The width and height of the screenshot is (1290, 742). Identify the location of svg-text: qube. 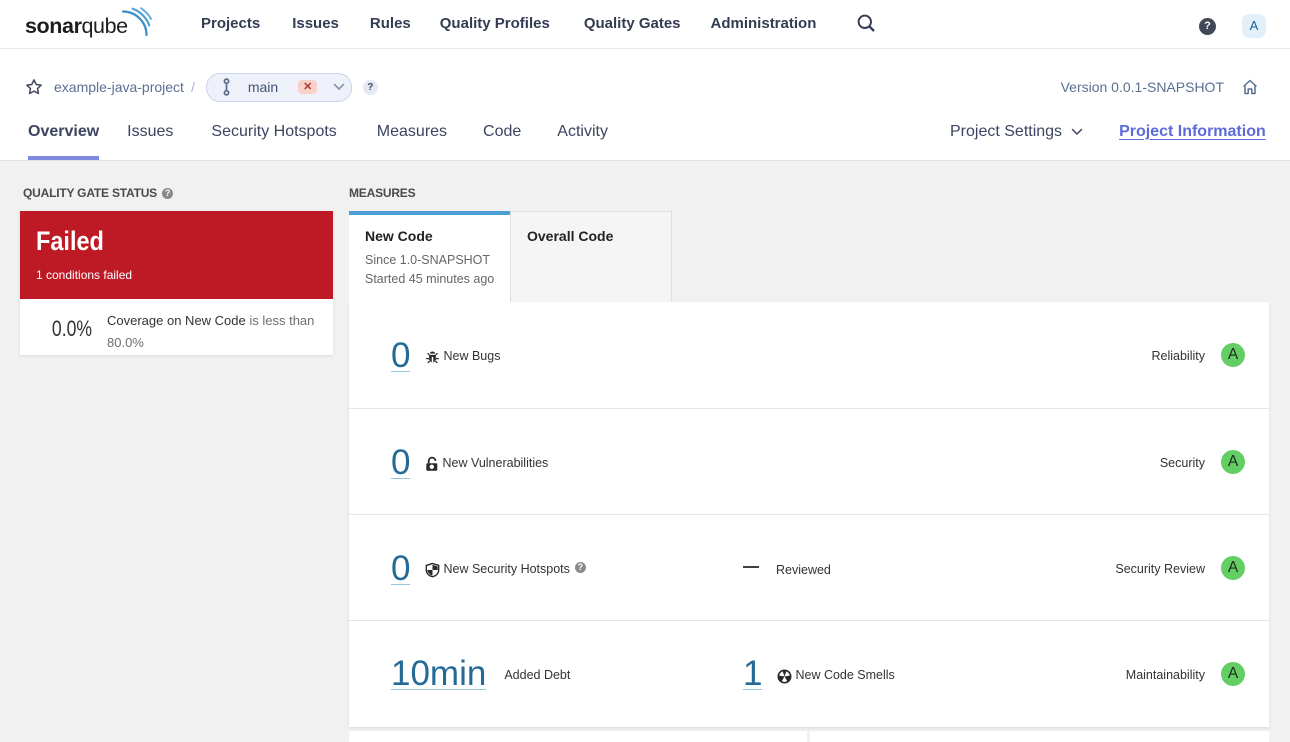
(105, 26).